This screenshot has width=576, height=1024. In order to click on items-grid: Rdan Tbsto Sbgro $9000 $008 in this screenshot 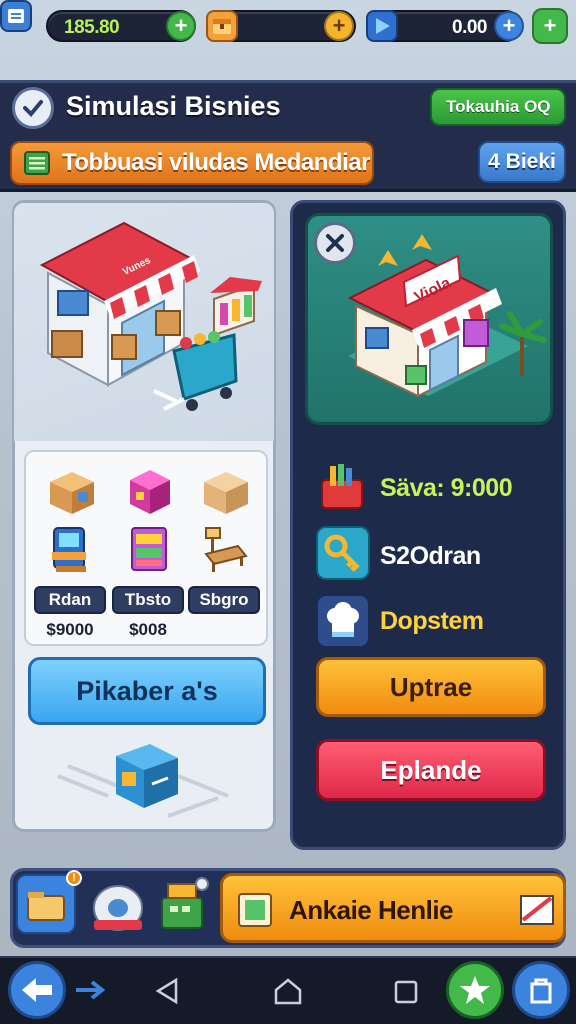, I will do `click(146, 548)`.